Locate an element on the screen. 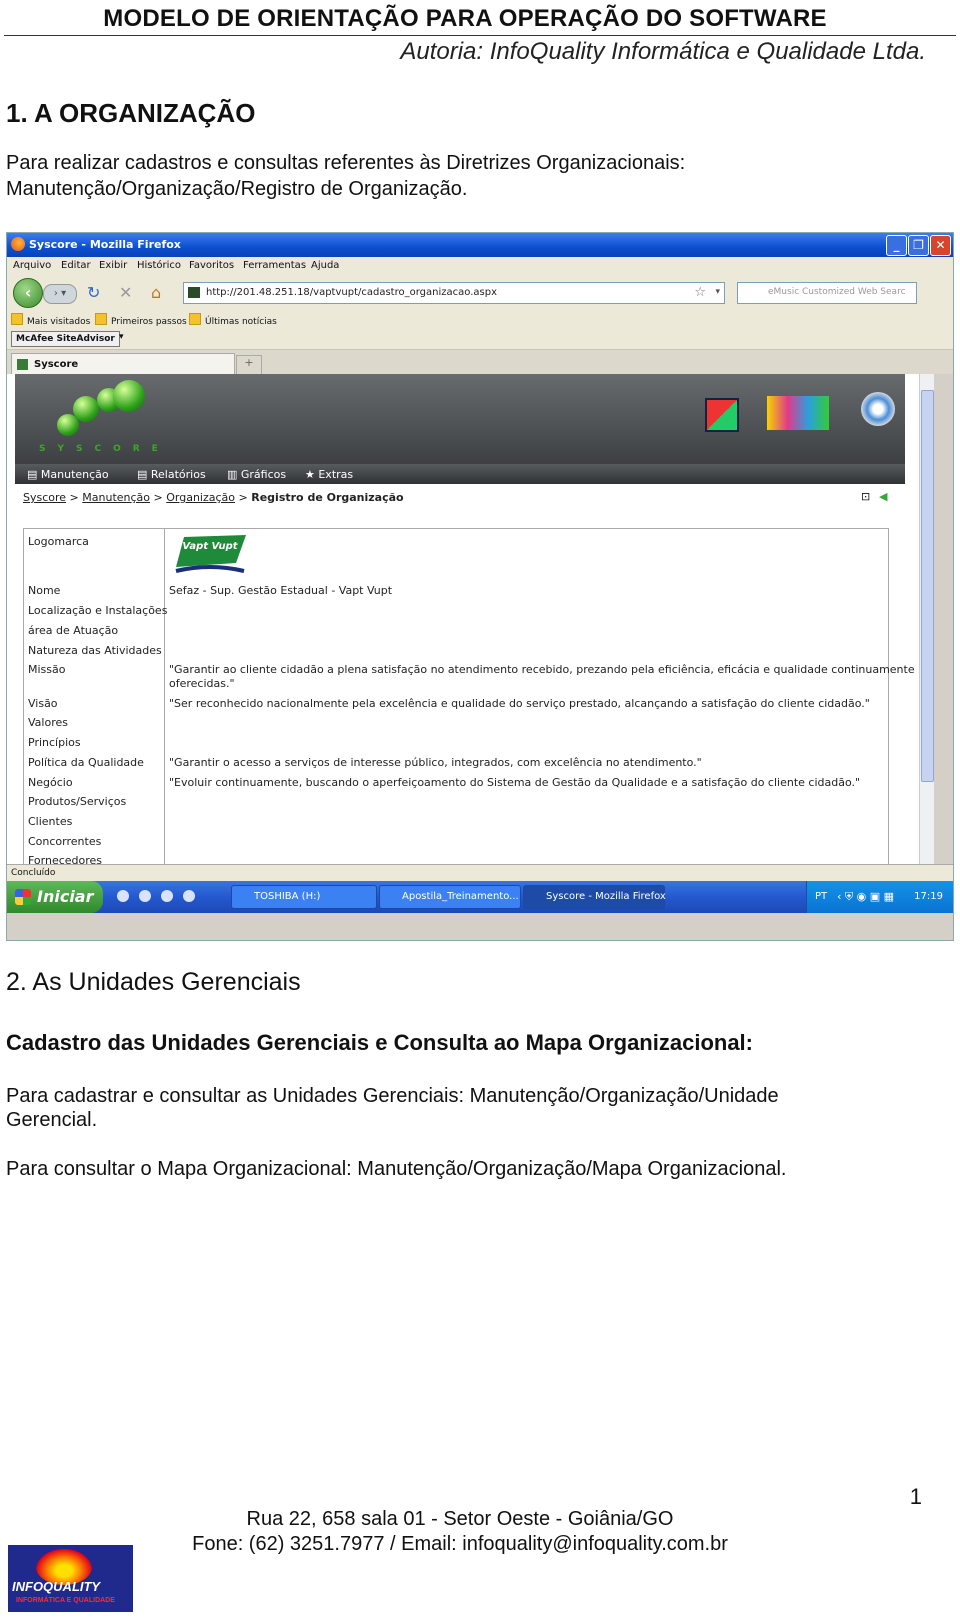 The width and height of the screenshot is (960, 1619). system-tray: PT ‹ ⛨ ◉ ▣ ▦ 17:19 is located at coordinates (879, 897).